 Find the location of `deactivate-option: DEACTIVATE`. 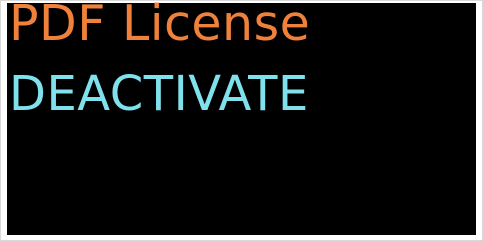

deactivate-option: DEACTIVATE is located at coordinates (159, 94).